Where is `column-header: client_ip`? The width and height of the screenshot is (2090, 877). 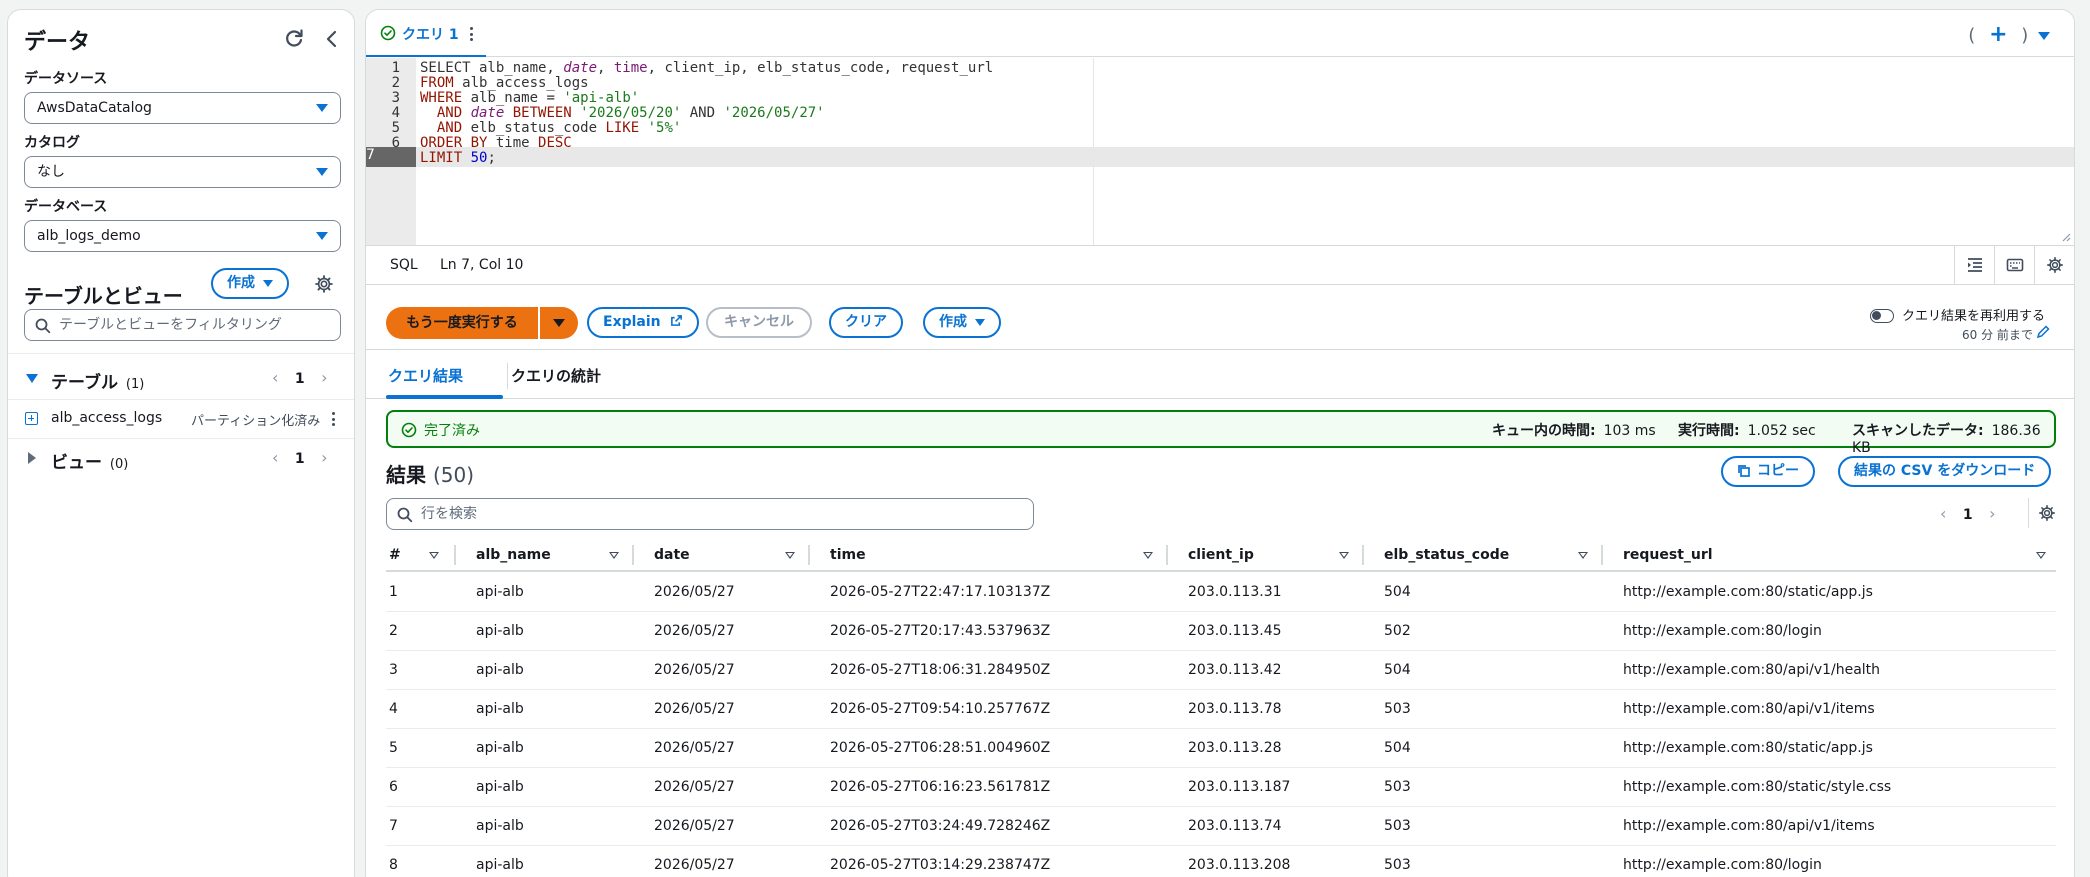
column-header: client_ip is located at coordinates (1221, 555).